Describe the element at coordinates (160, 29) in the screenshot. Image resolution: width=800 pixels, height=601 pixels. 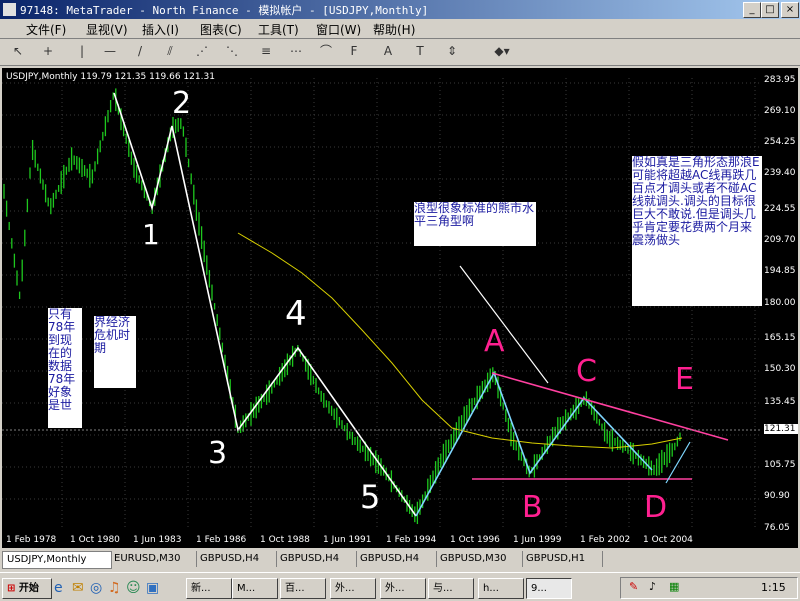
I see `menu-insert: 插入(I)` at that location.